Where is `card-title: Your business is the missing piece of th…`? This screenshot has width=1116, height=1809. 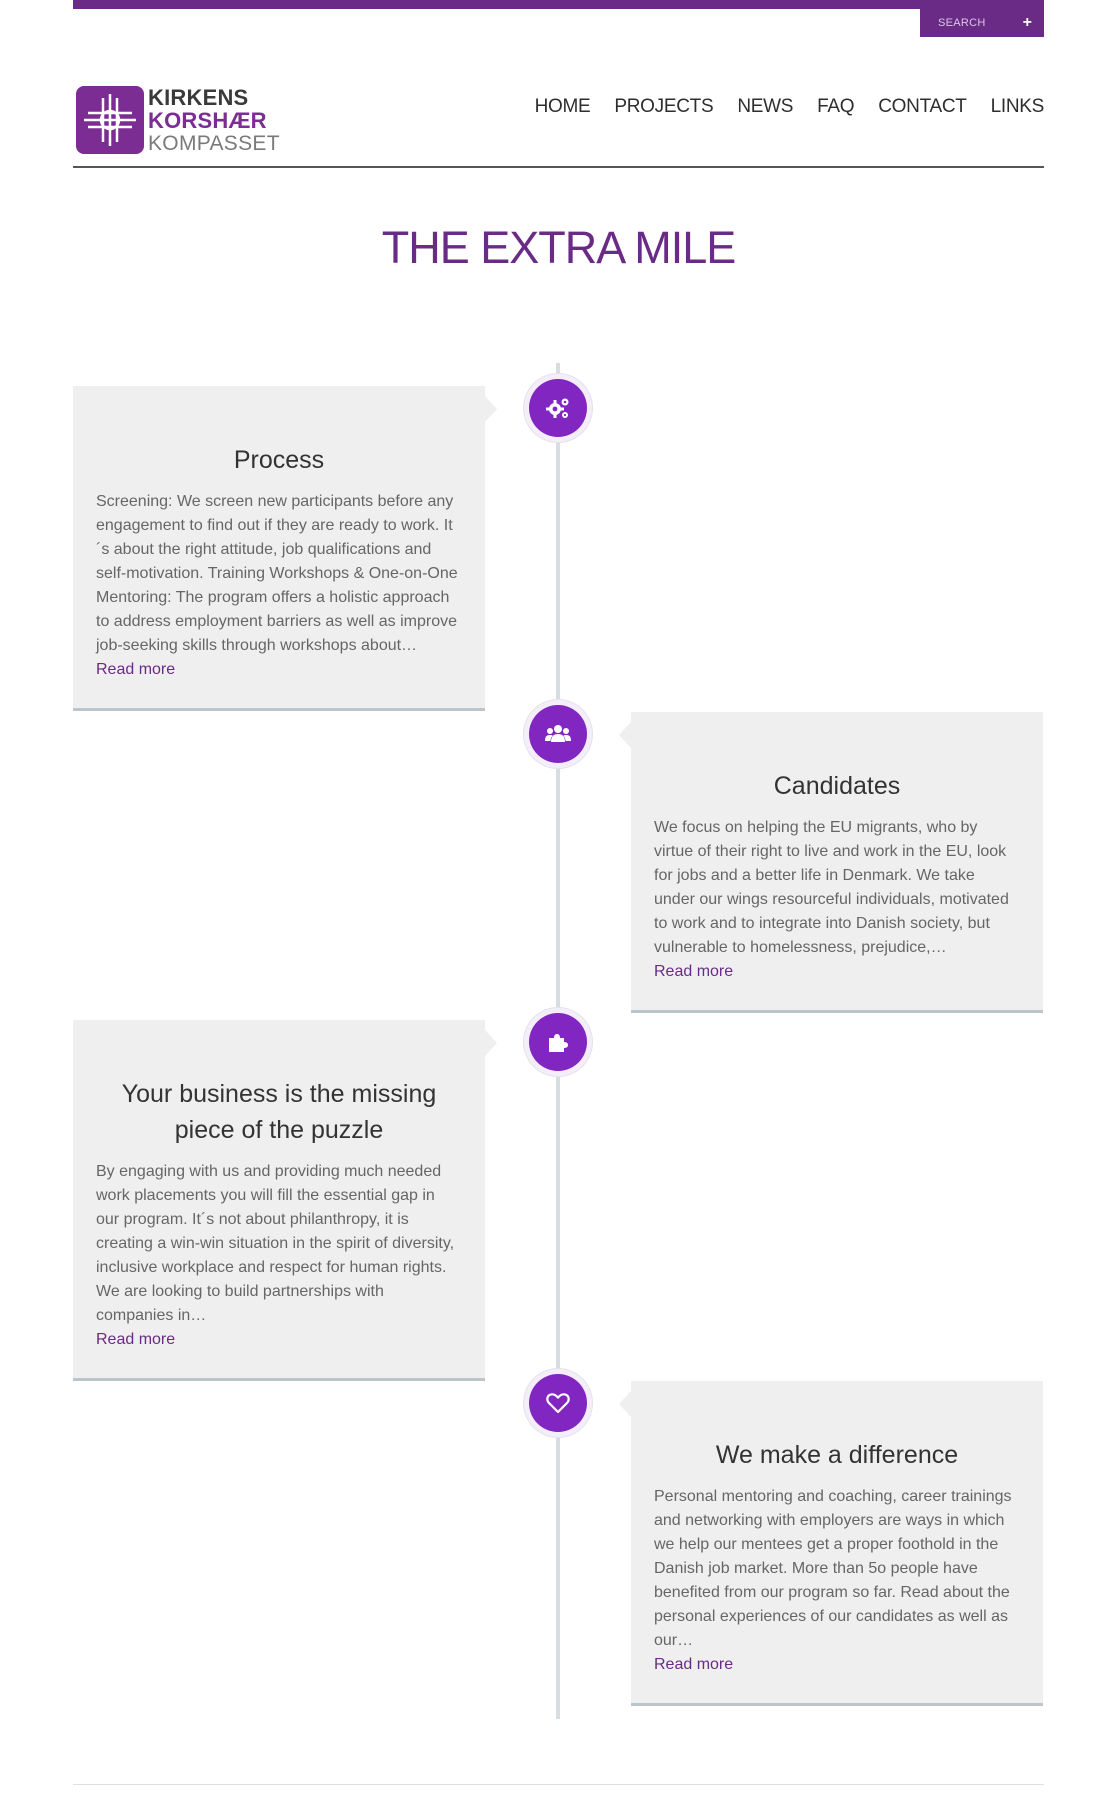
card-title: Your business is the missing piece of th… is located at coordinates (279, 1112).